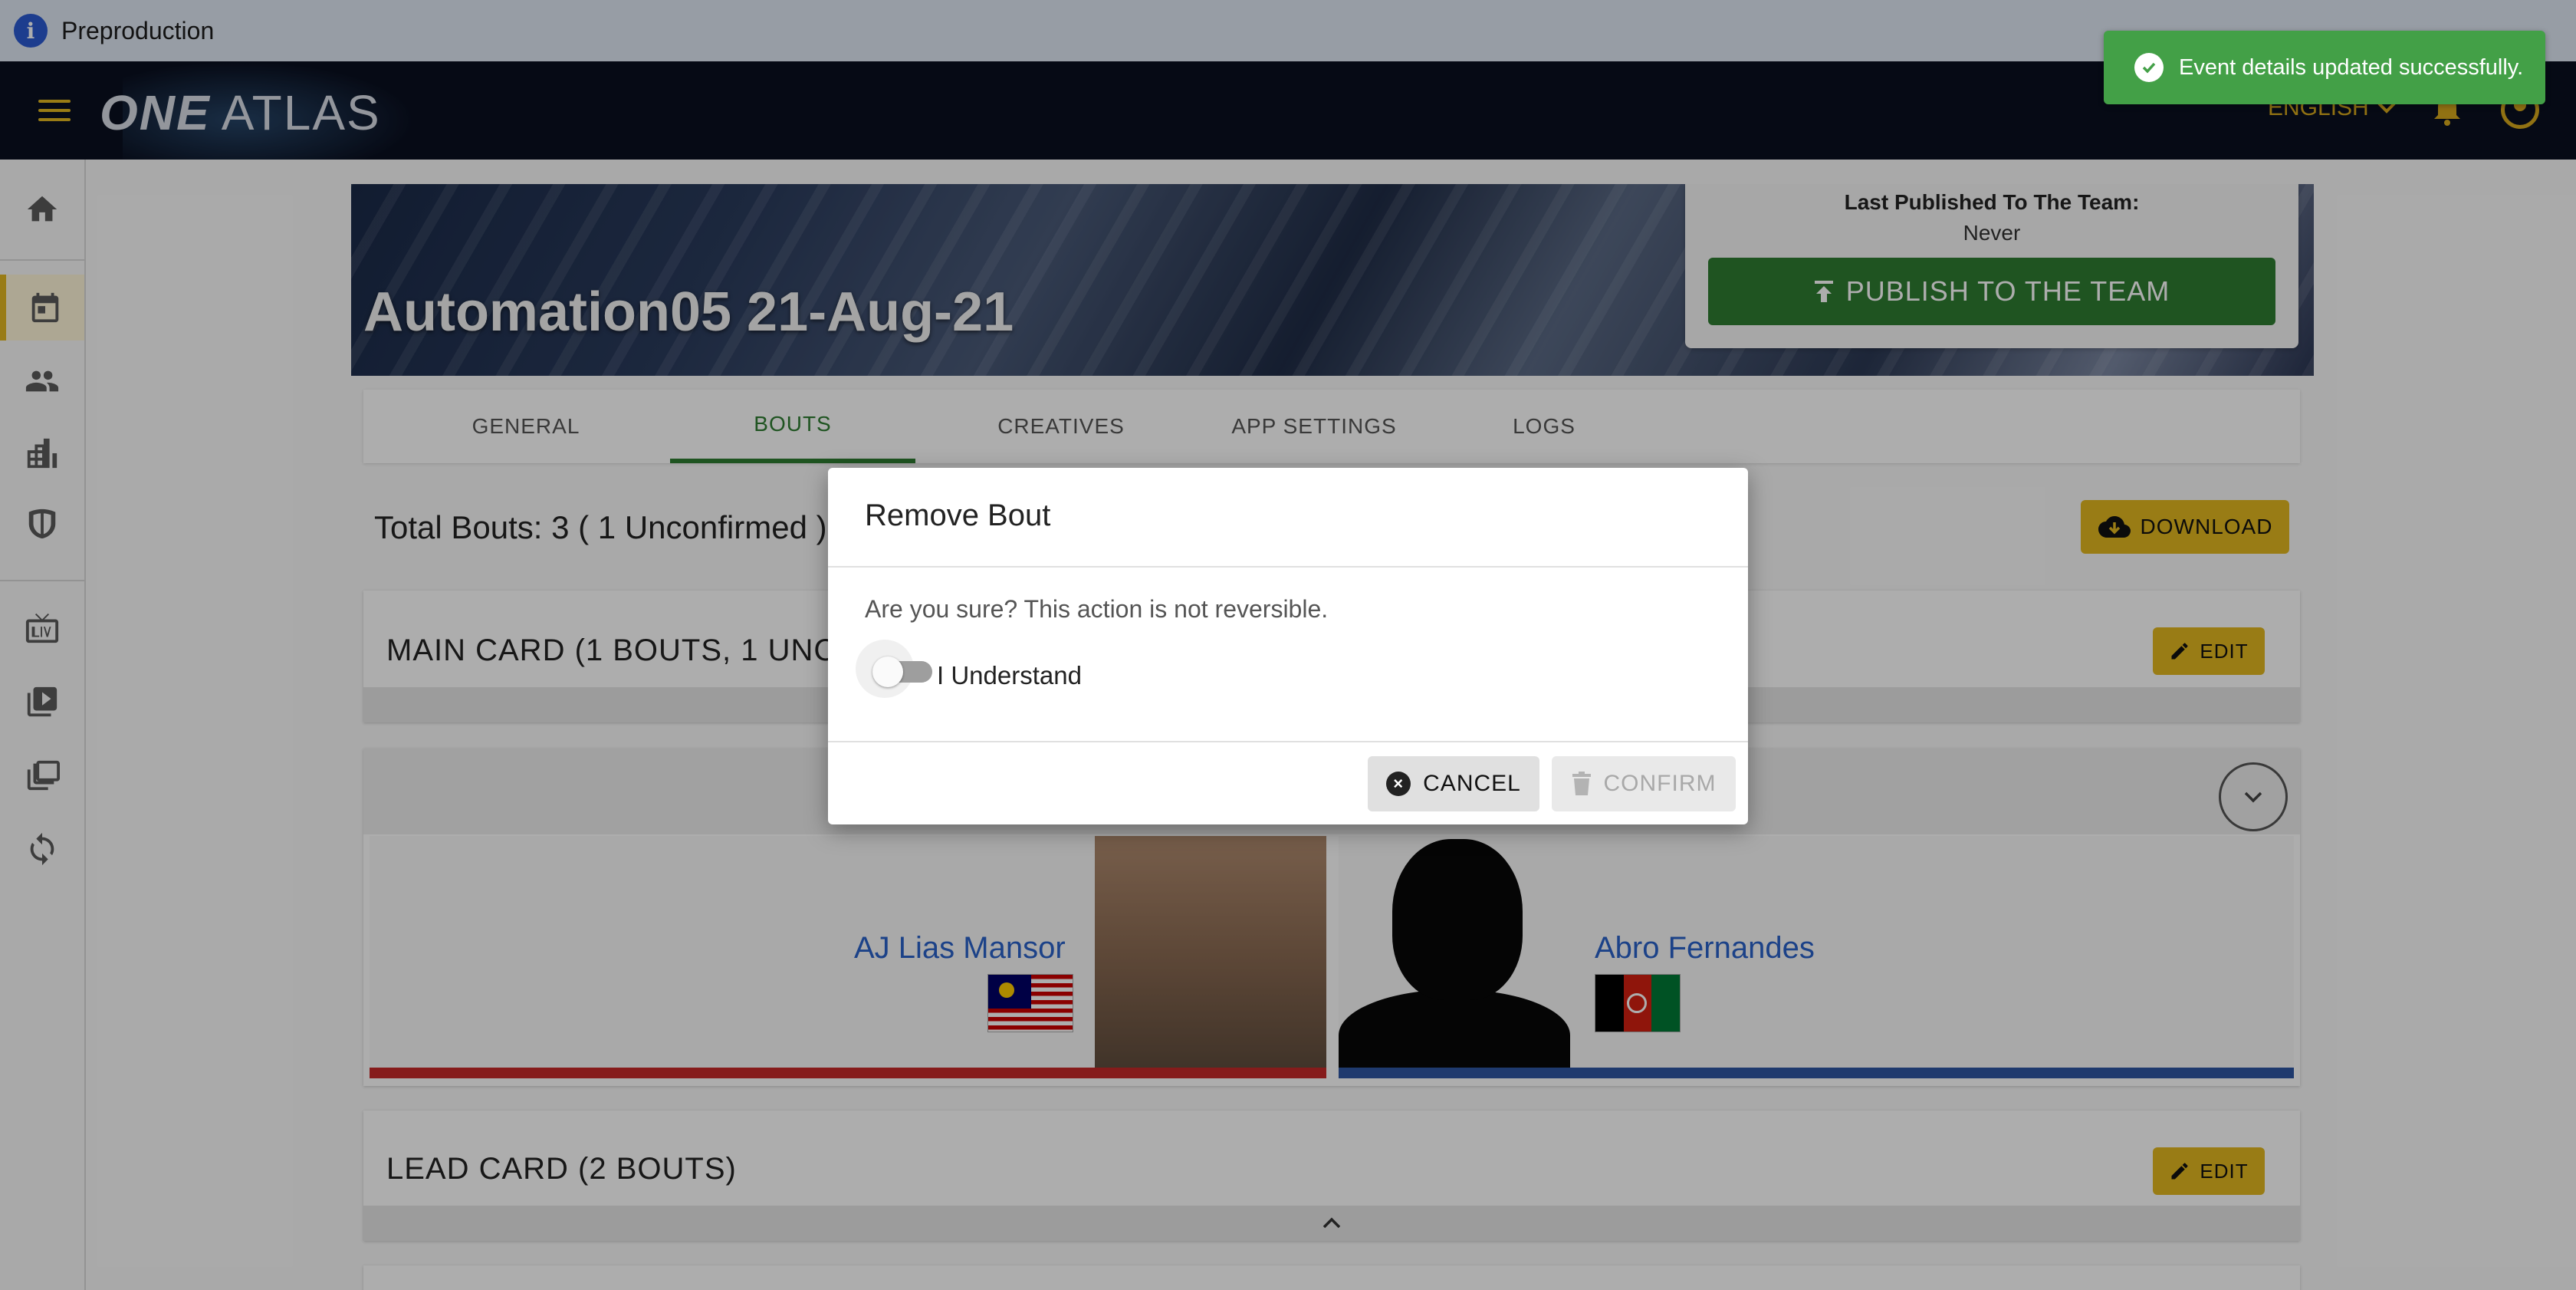 This screenshot has width=2576, height=1290. What do you see at coordinates (1582, 783) in the screenshot?
I see `trash-icon` at bounding box center [1582, 783].